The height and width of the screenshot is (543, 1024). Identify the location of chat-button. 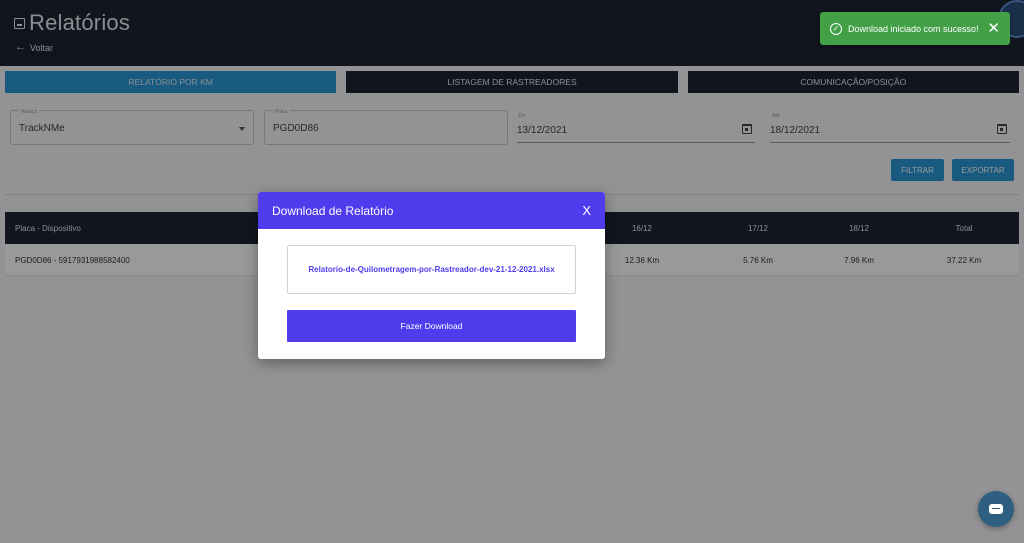
(996, 509).